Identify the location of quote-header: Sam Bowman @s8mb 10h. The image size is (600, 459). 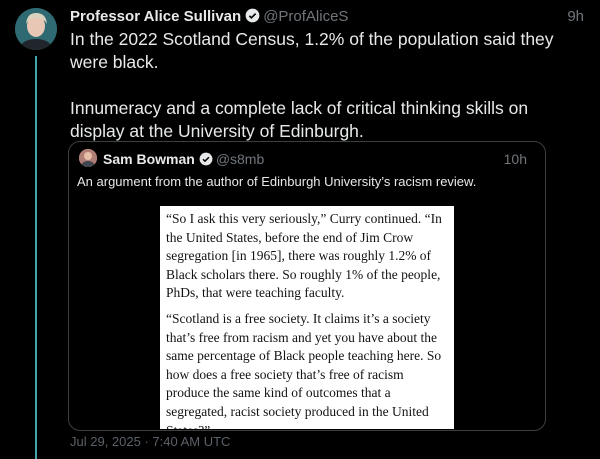
(318, 159).